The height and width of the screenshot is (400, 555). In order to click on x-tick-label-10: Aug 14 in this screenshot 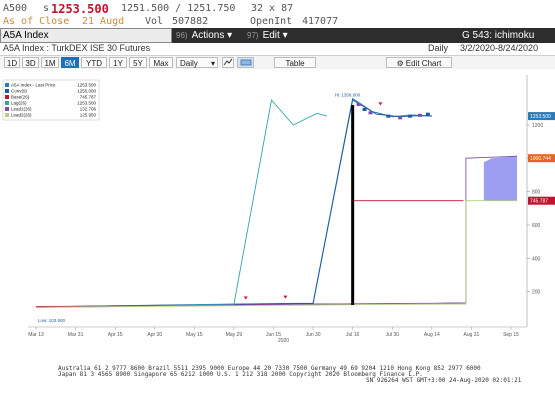, I will do `click(432, 335)`.